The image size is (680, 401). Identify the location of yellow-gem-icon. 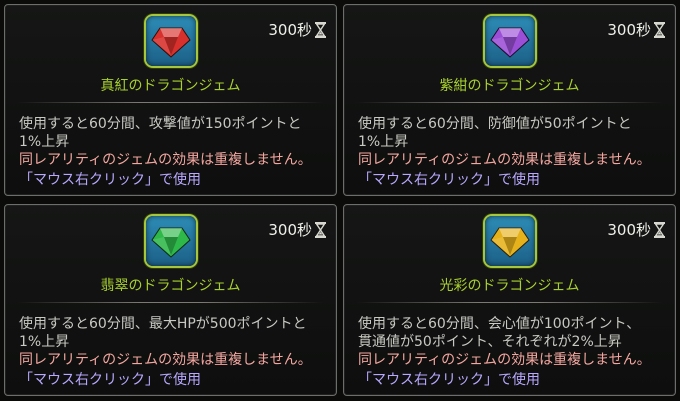
(510, 241).